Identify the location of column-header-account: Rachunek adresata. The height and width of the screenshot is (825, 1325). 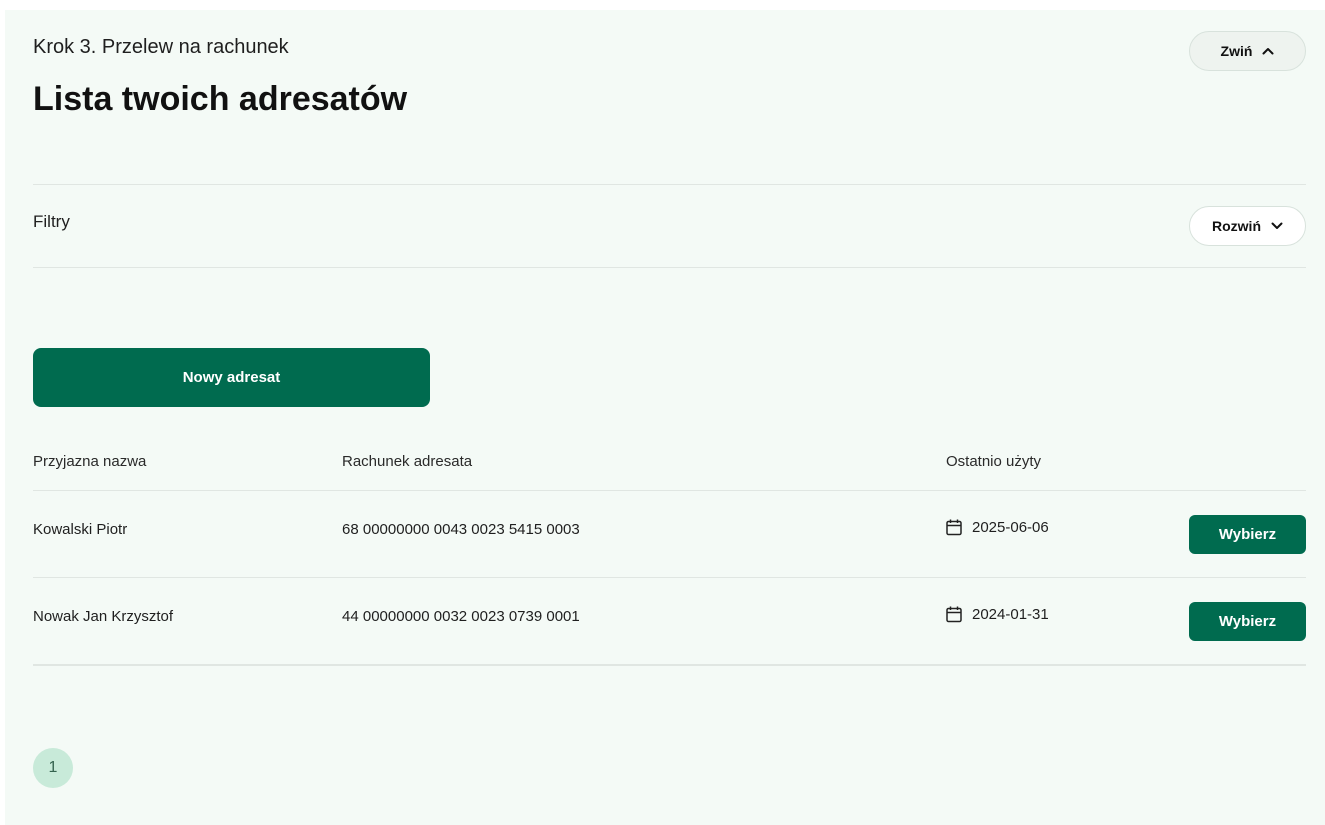
(407, 461).